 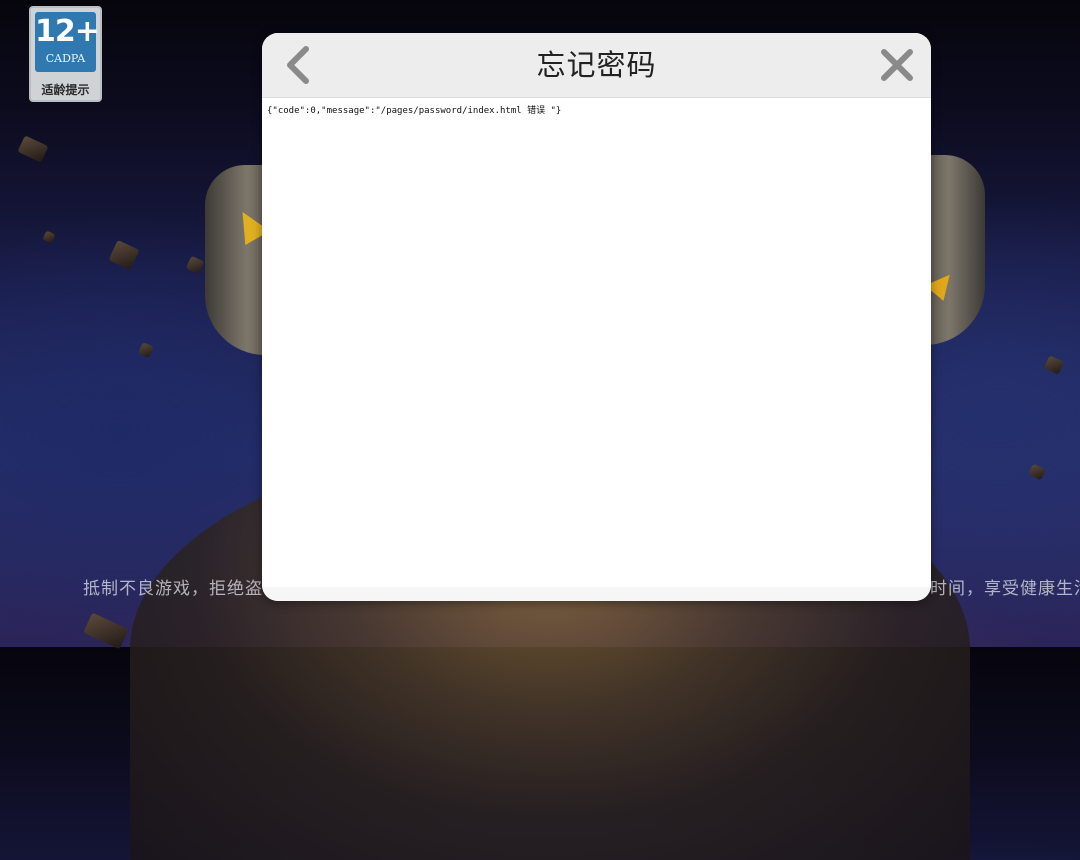 I want to click on dialog-title: 忘记密码, so click(x=596, y=65).